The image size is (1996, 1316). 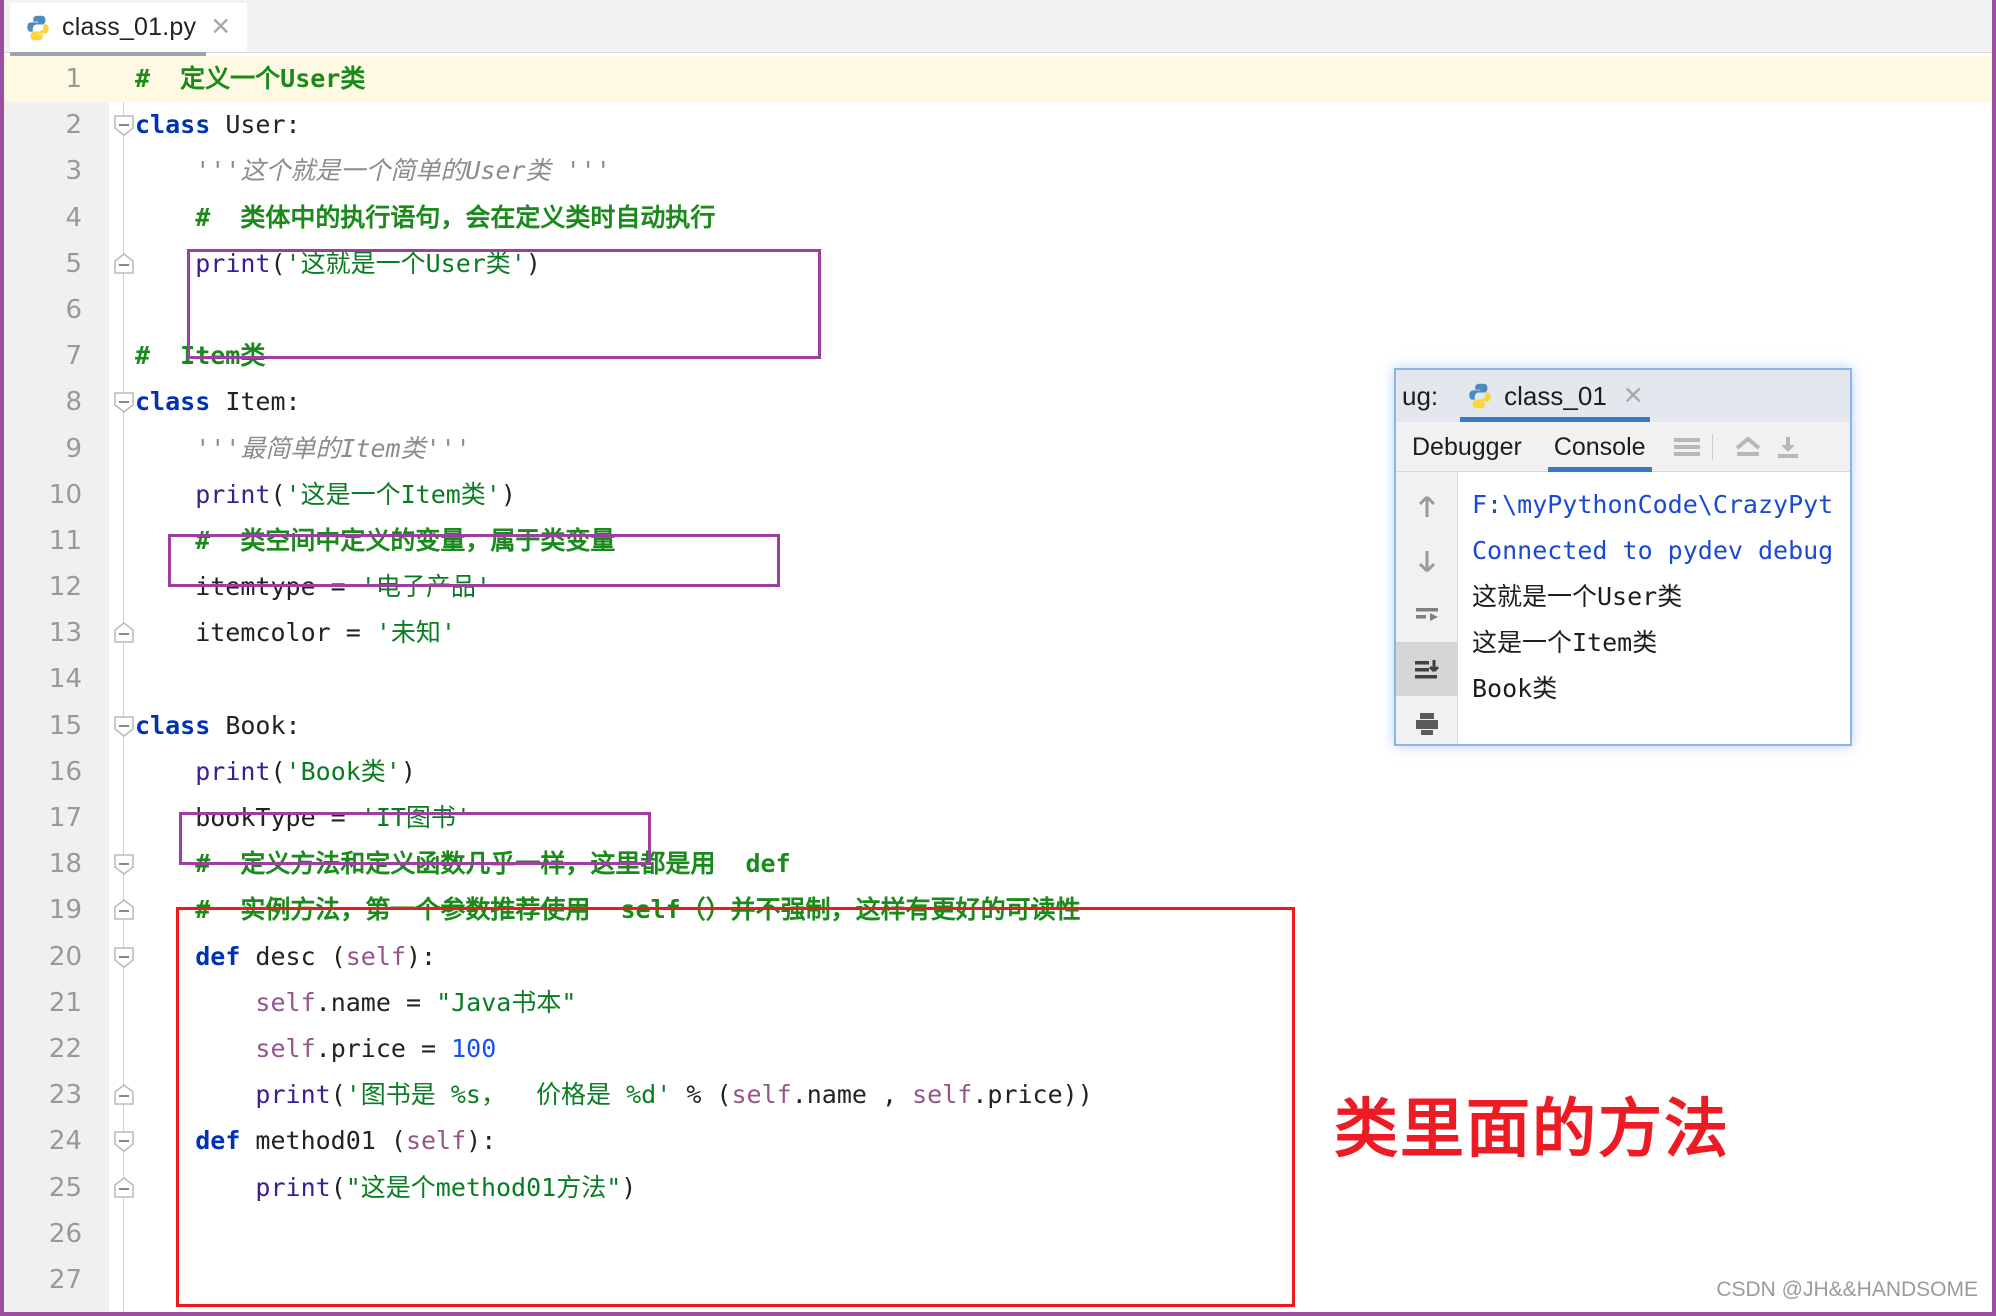 What do you see at coordinates (218, 402) in the screenshot?
I see `code-text: class Item:` at bounding box center [218, 402].